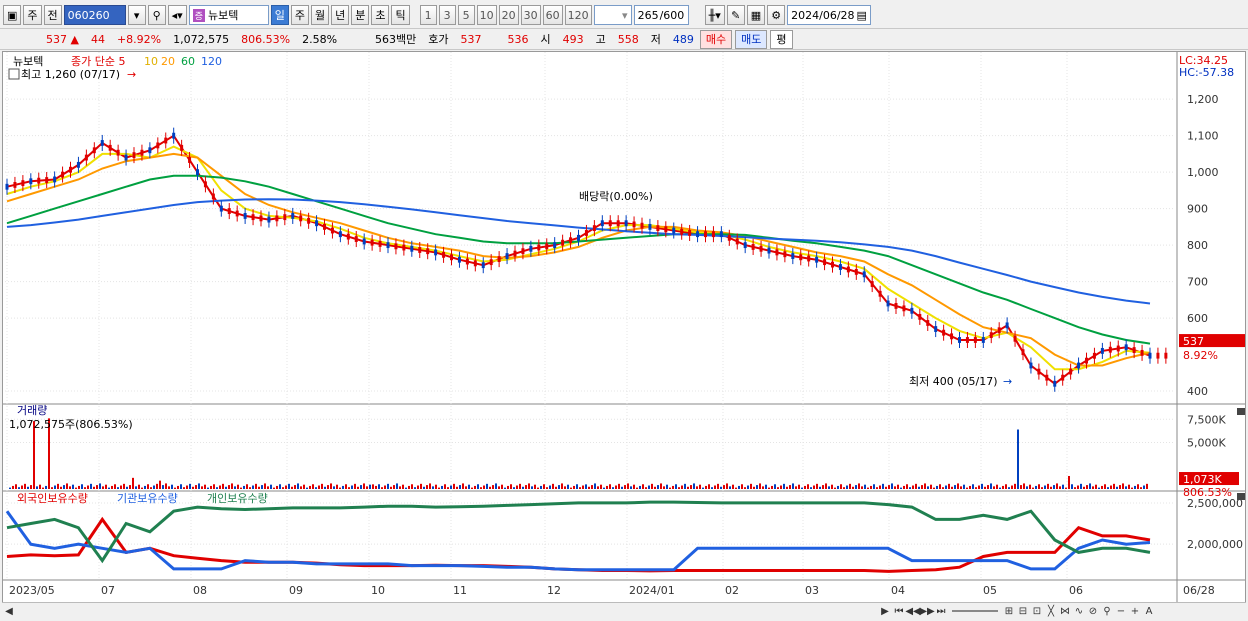  Describe the element at coordinates (447, 611) in the screenshot. I see `scroll-track` at that location.